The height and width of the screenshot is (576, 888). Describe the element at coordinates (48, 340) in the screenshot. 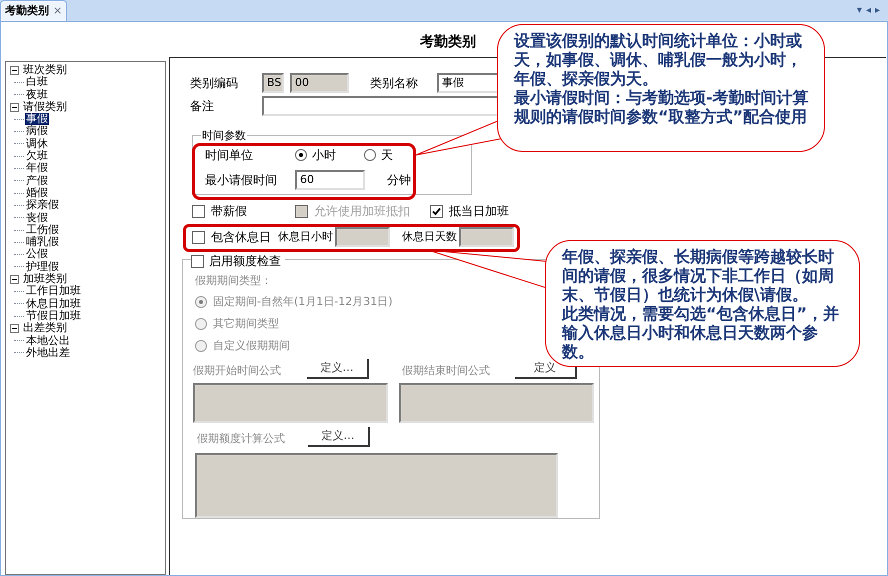

I see `tree-item: 本地公出` at that location.